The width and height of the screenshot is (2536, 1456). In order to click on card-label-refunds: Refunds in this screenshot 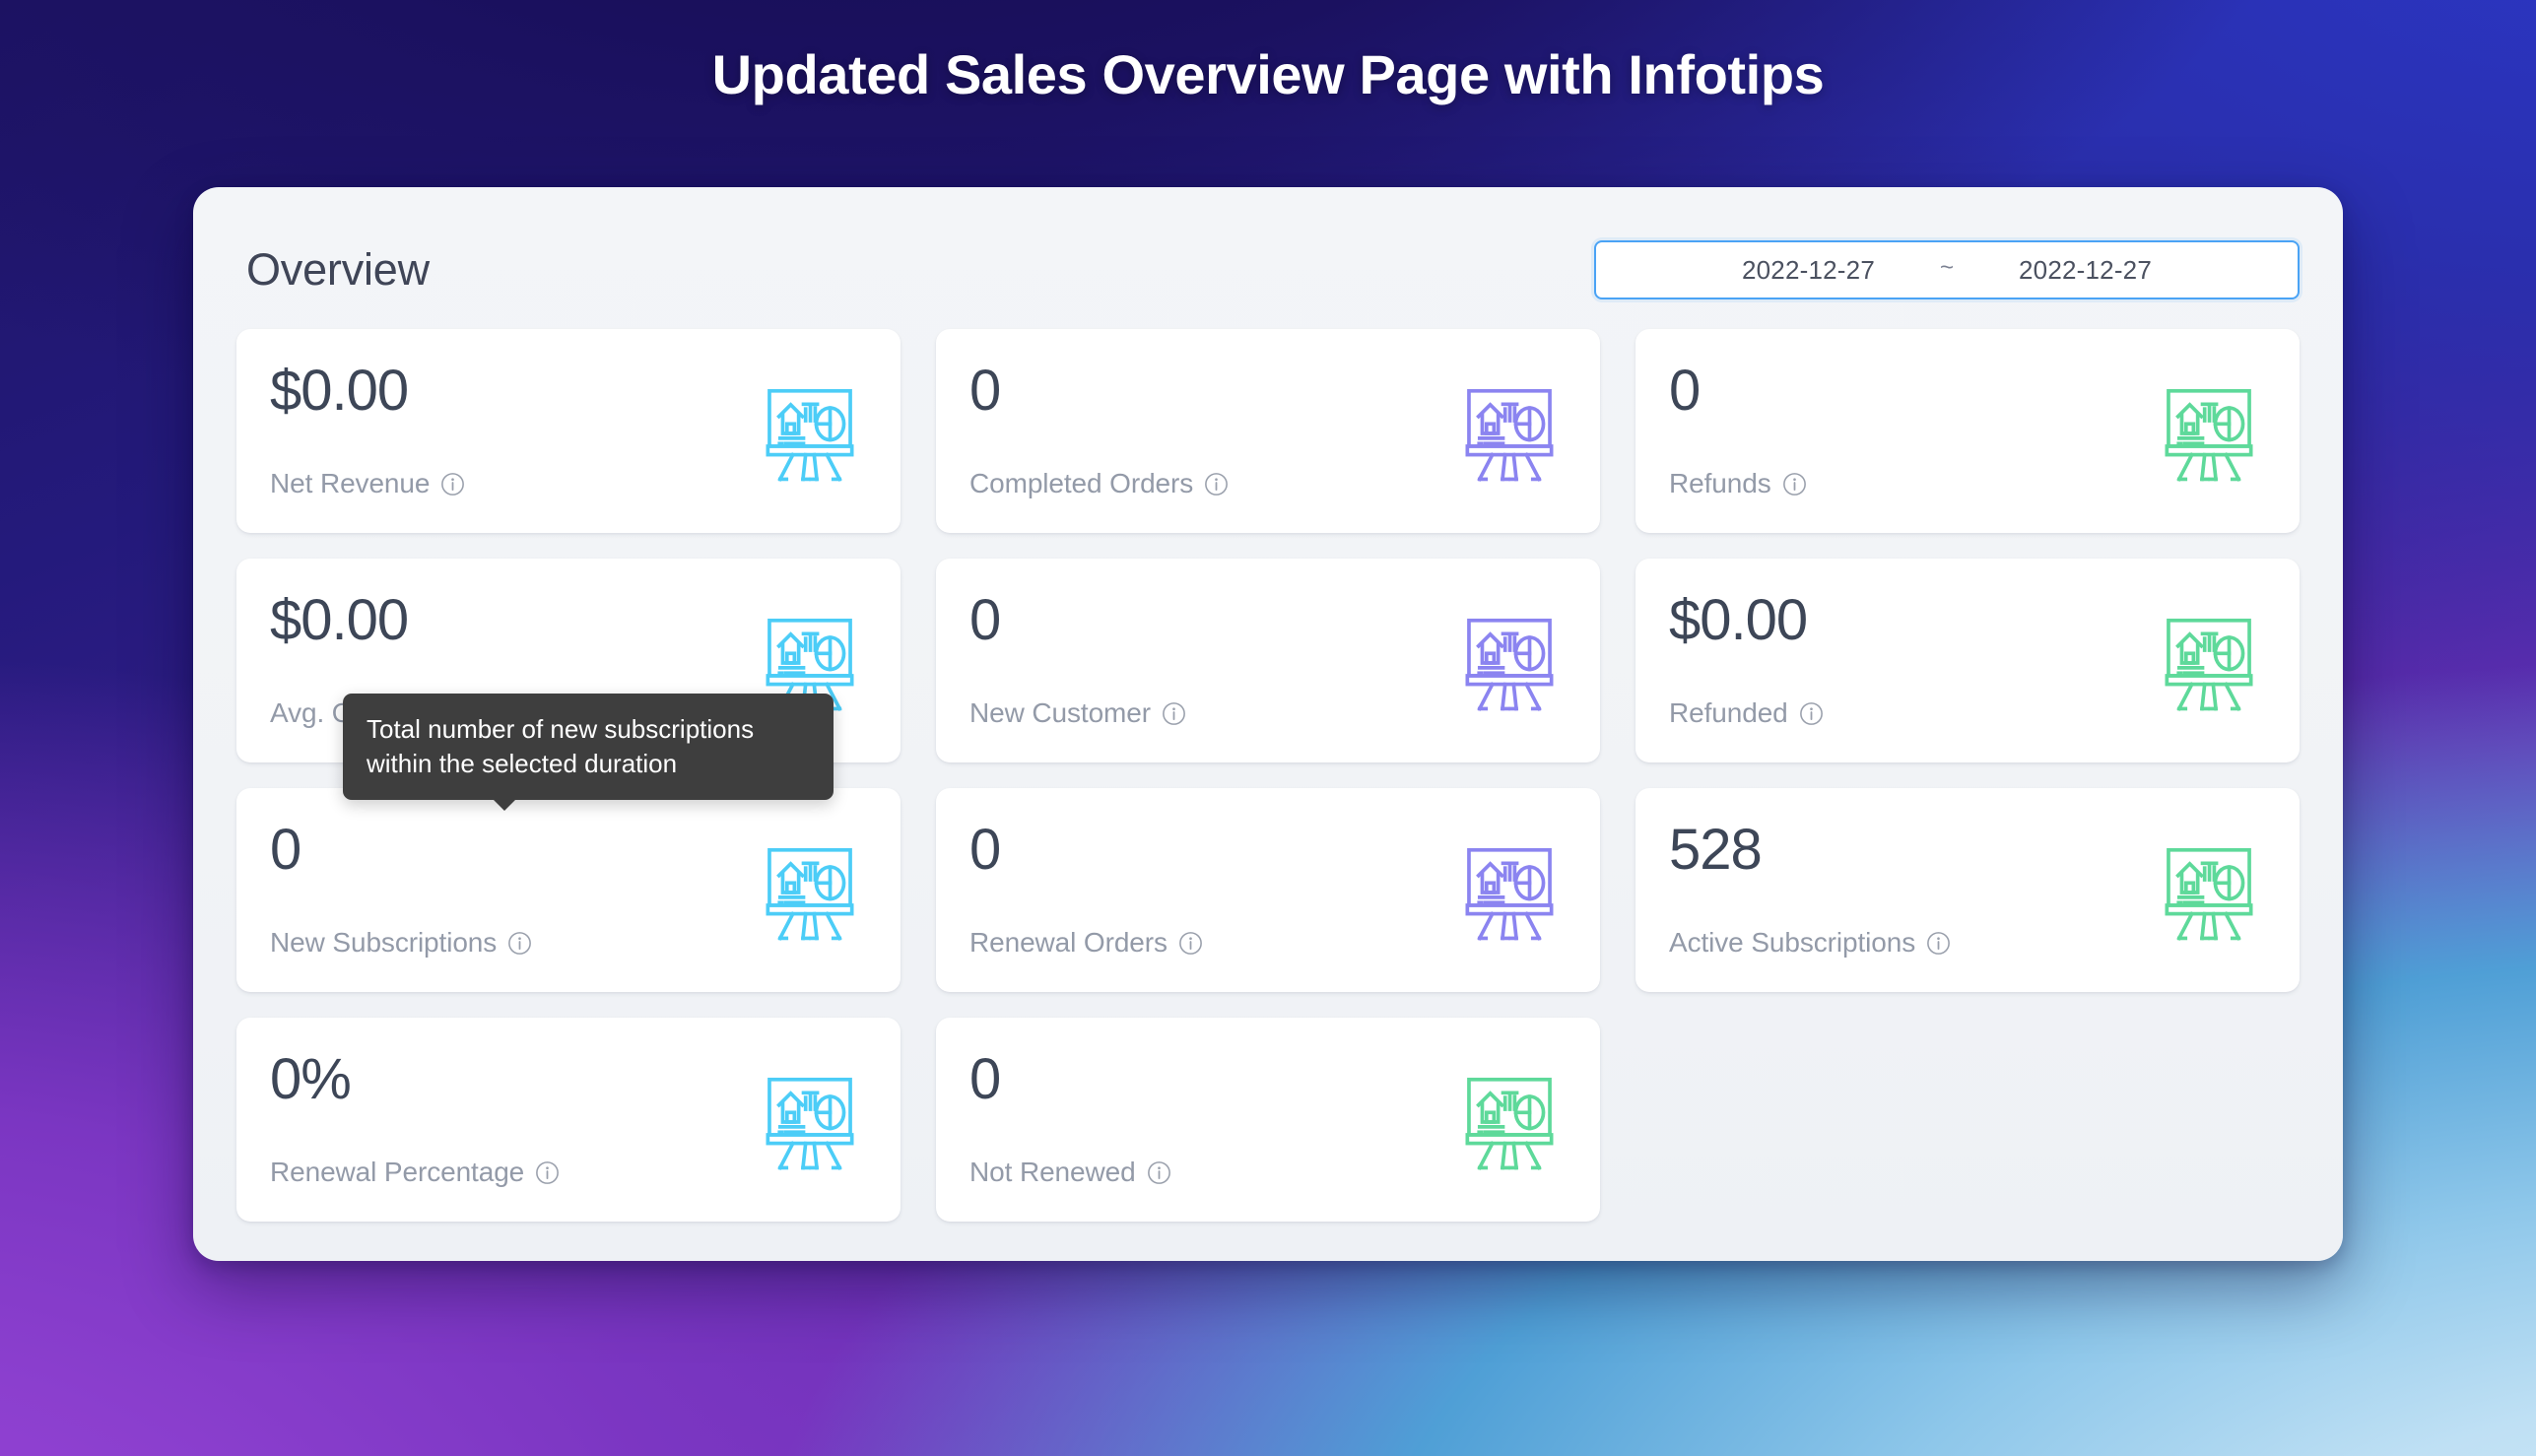, I will do `click(1720, 483)`.